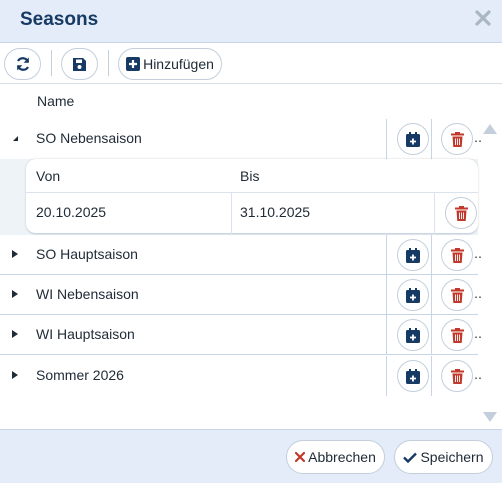 This screenshot has width=502, height=483. I want to click on row-divider, so click(239, 354).